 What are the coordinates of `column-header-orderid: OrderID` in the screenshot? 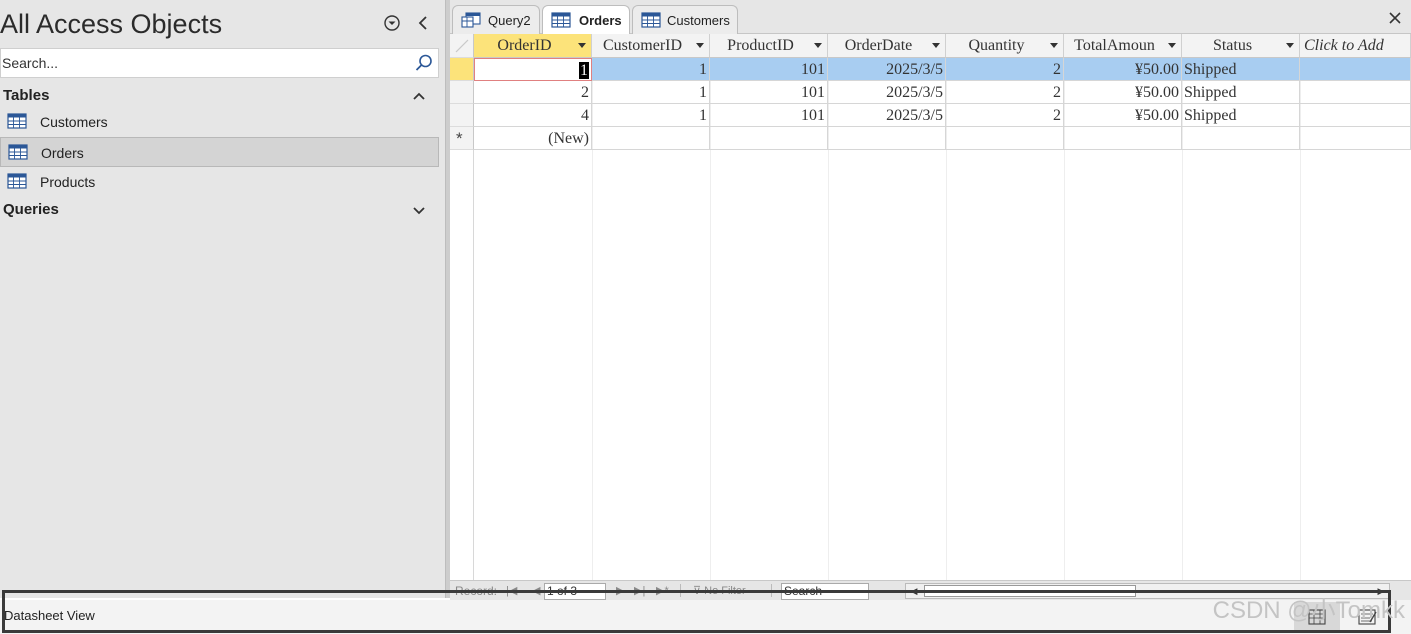 It's located at (533, 46).